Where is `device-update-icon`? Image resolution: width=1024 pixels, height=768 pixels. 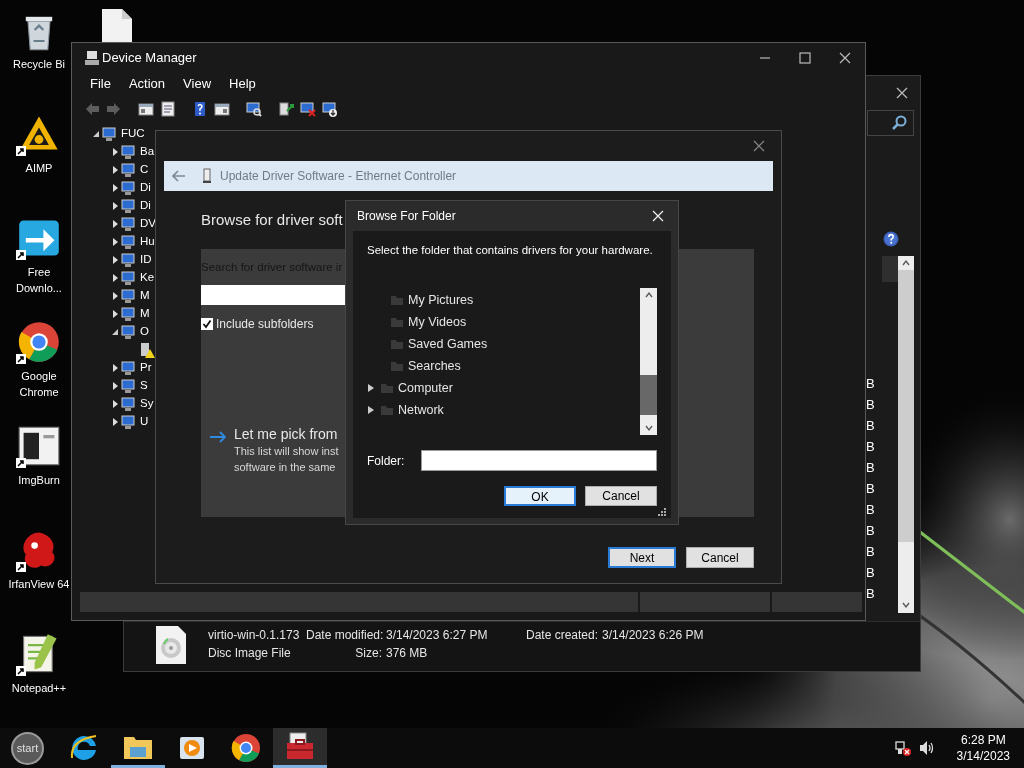 device-update-icon is located at coordinates (286, 109).